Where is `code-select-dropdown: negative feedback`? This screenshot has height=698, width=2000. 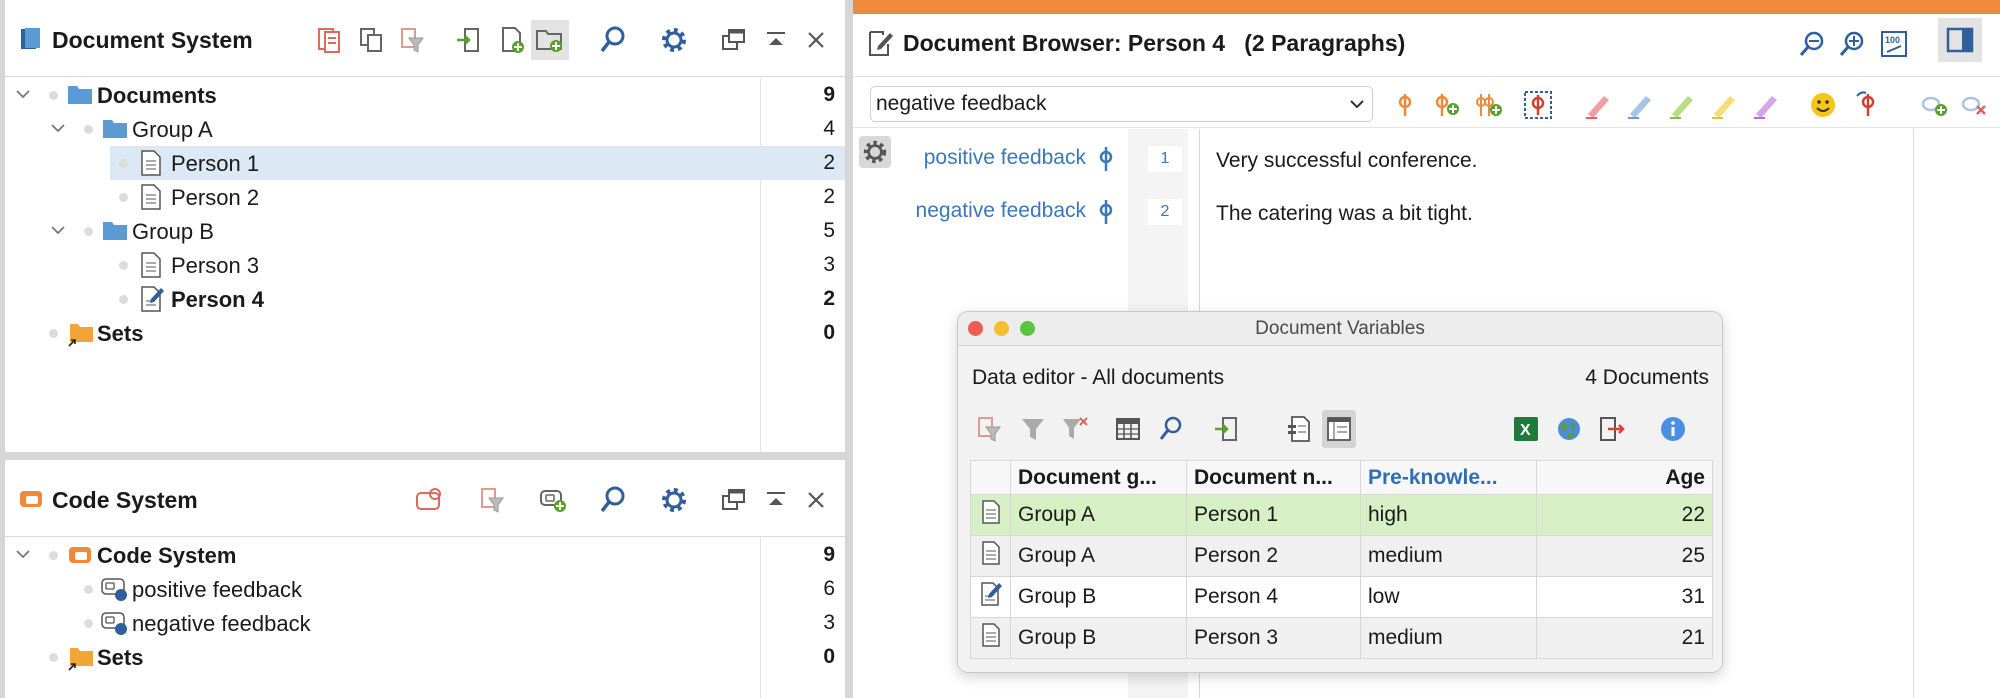
code-select-dropdown: negative feedback is located at coordinates (1121, 104).